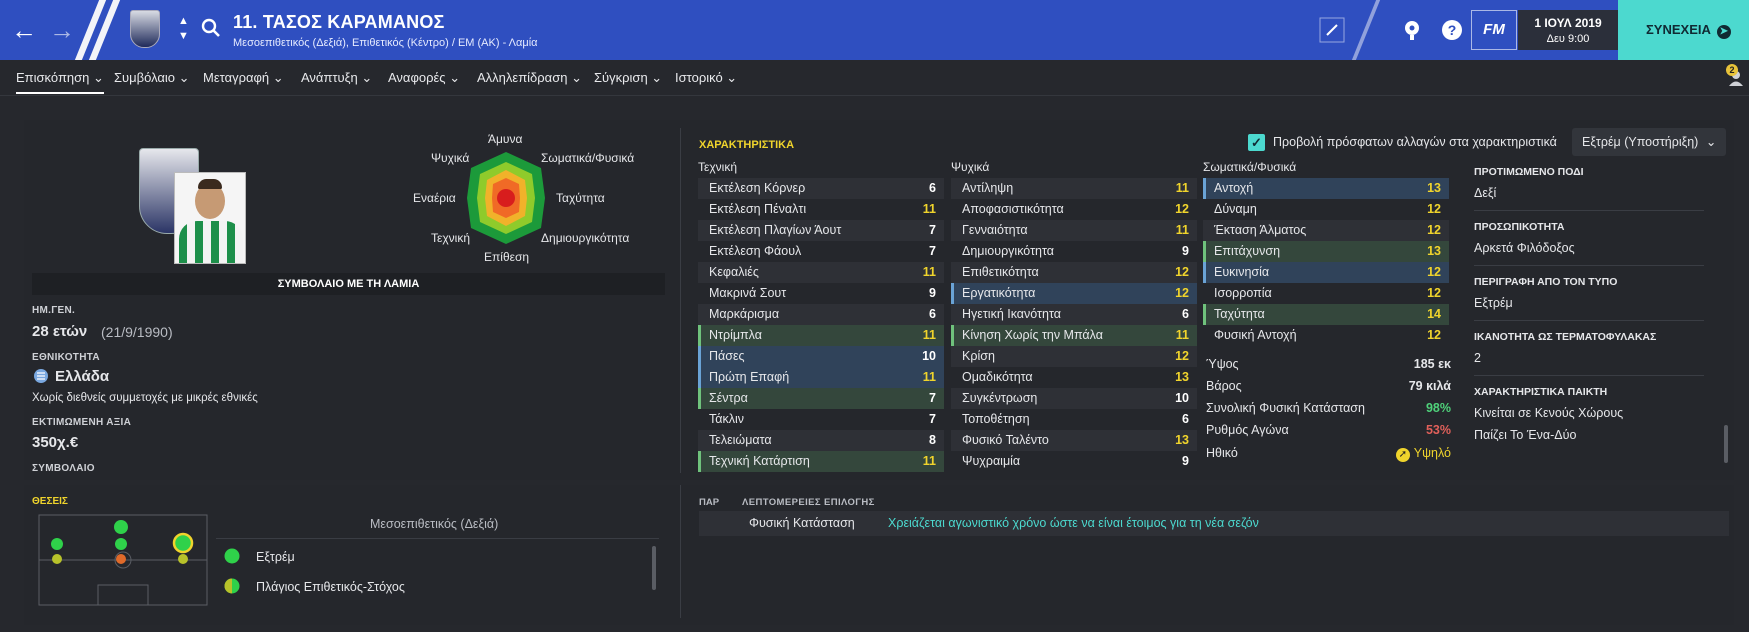  What do you see at coordinates (821, 356) in the screenshot?
I see `attribute-row: Πάσες 10` at bounding box center [821, 356].